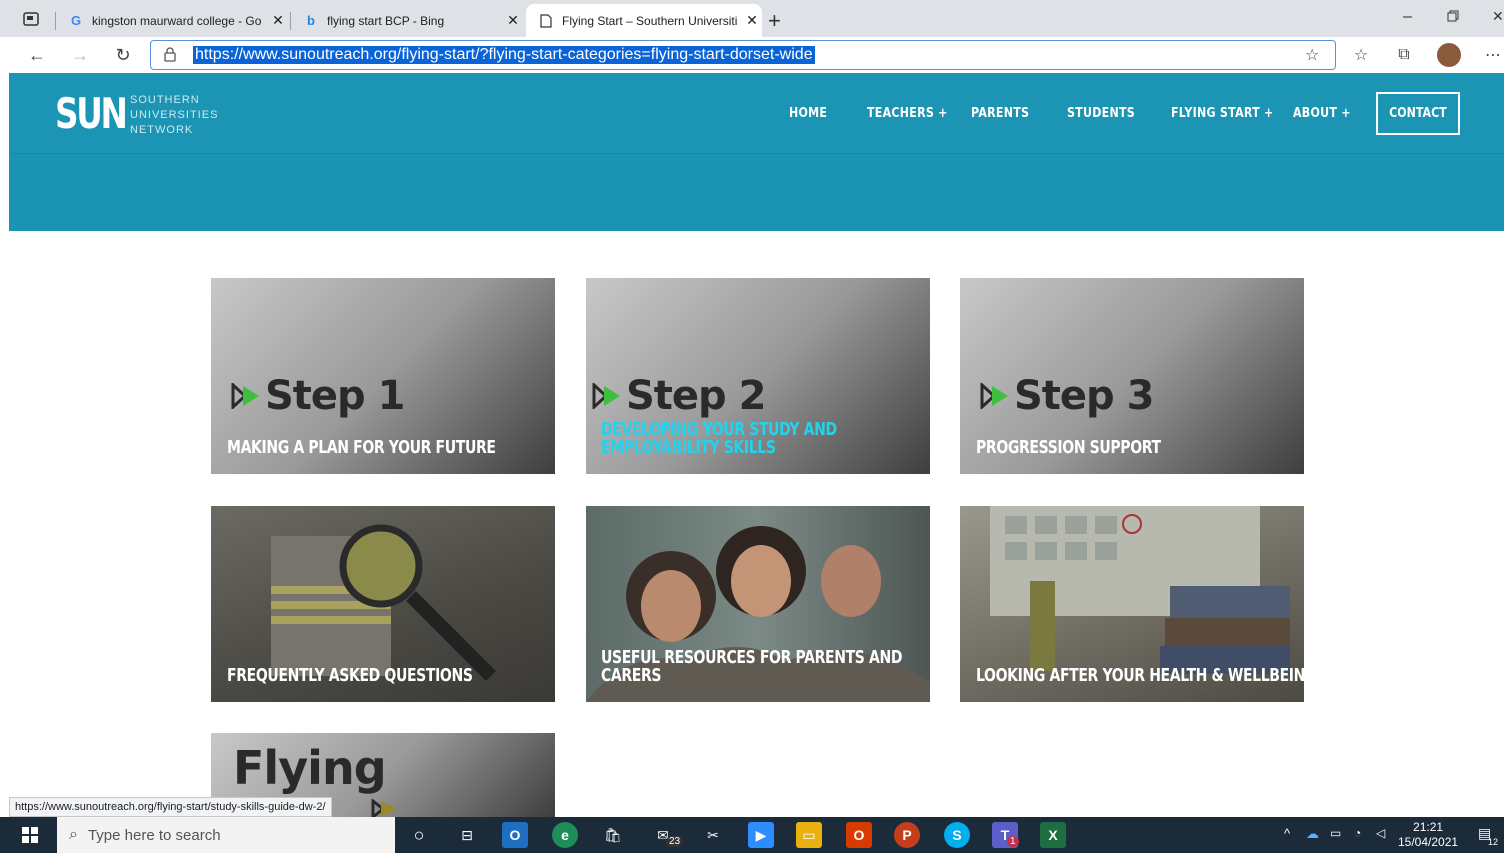 The width and height of the screenshot is (1504, 853). I want to click on favorite-star-icon: ☆, so click(1312, 55).